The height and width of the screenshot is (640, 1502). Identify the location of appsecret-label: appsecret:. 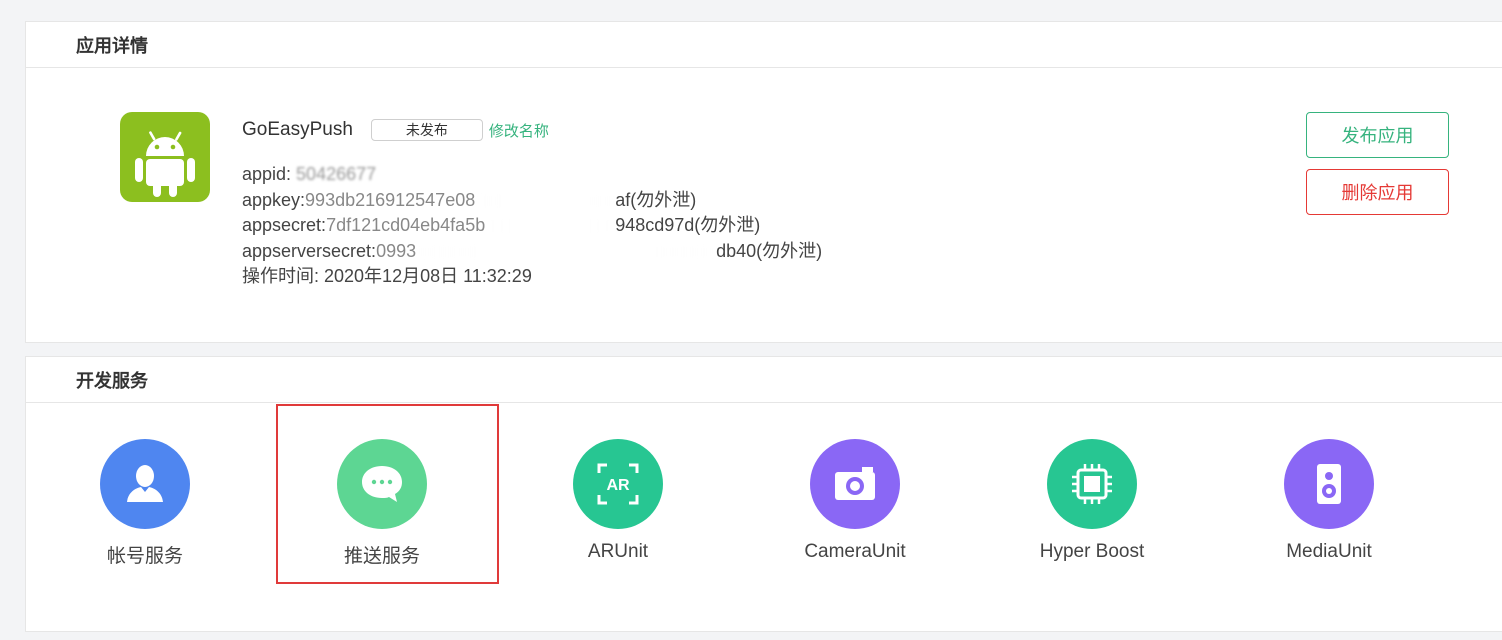
(284, 225).